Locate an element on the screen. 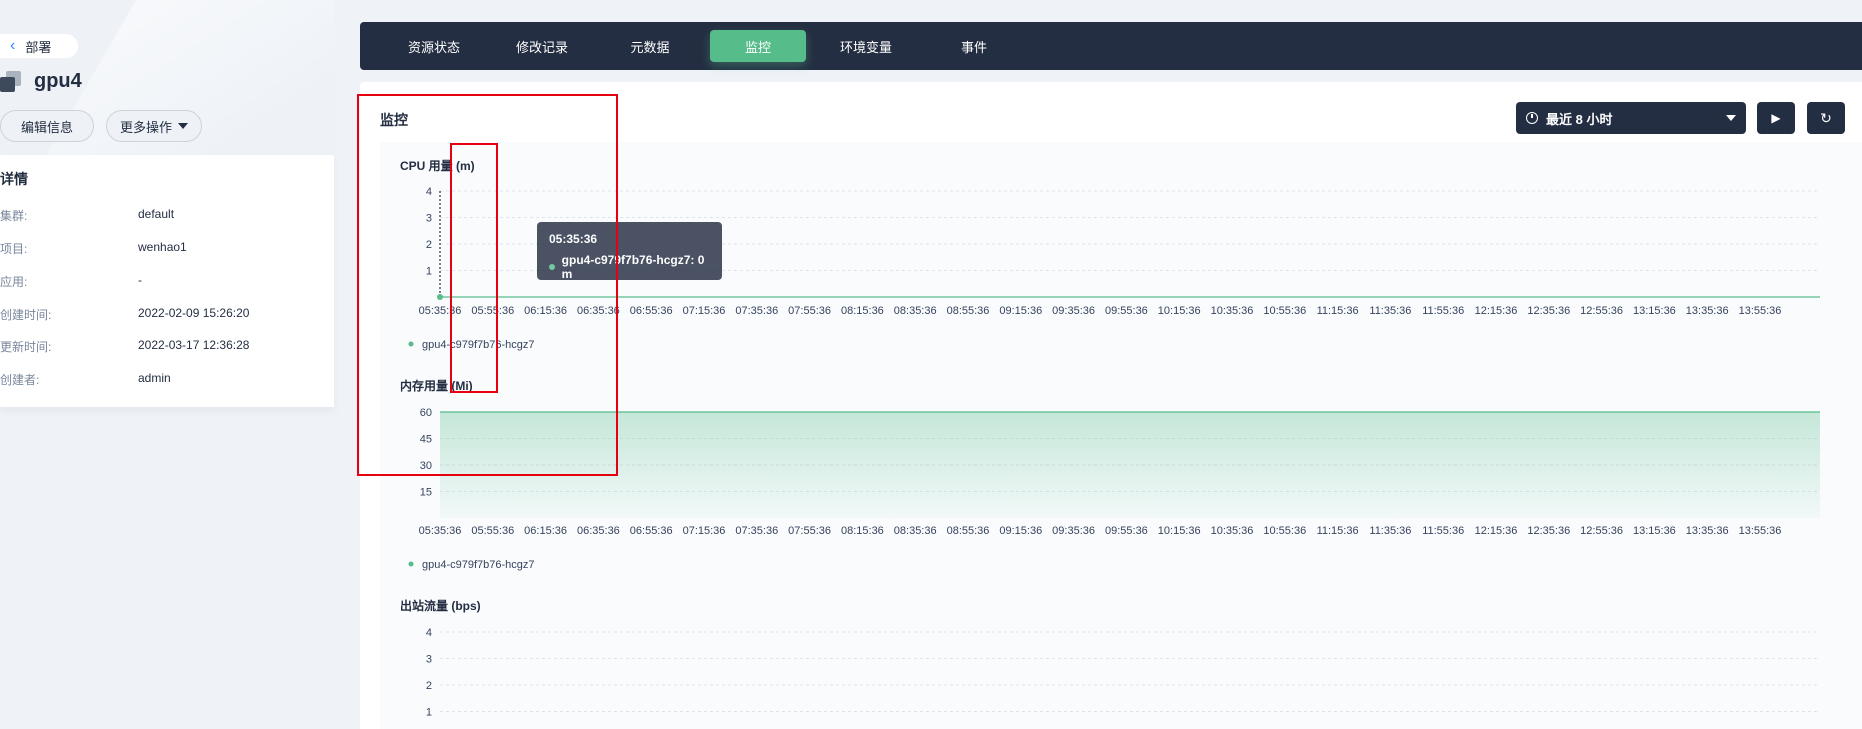 This screenshot has height=729, width=1862. tooltip-series: gpu4-c979f7b76-hcgz7: 0 m is located at coordinates (633, 267).